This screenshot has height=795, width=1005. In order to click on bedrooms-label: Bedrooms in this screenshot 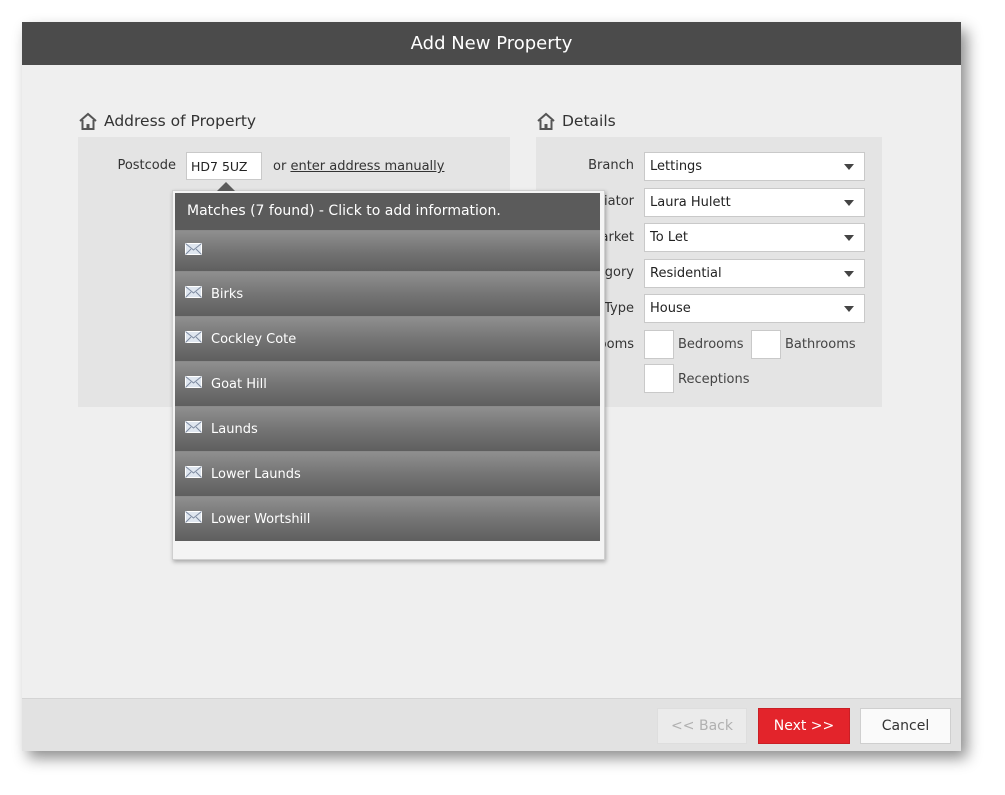, I will do `click(711, 344)`.